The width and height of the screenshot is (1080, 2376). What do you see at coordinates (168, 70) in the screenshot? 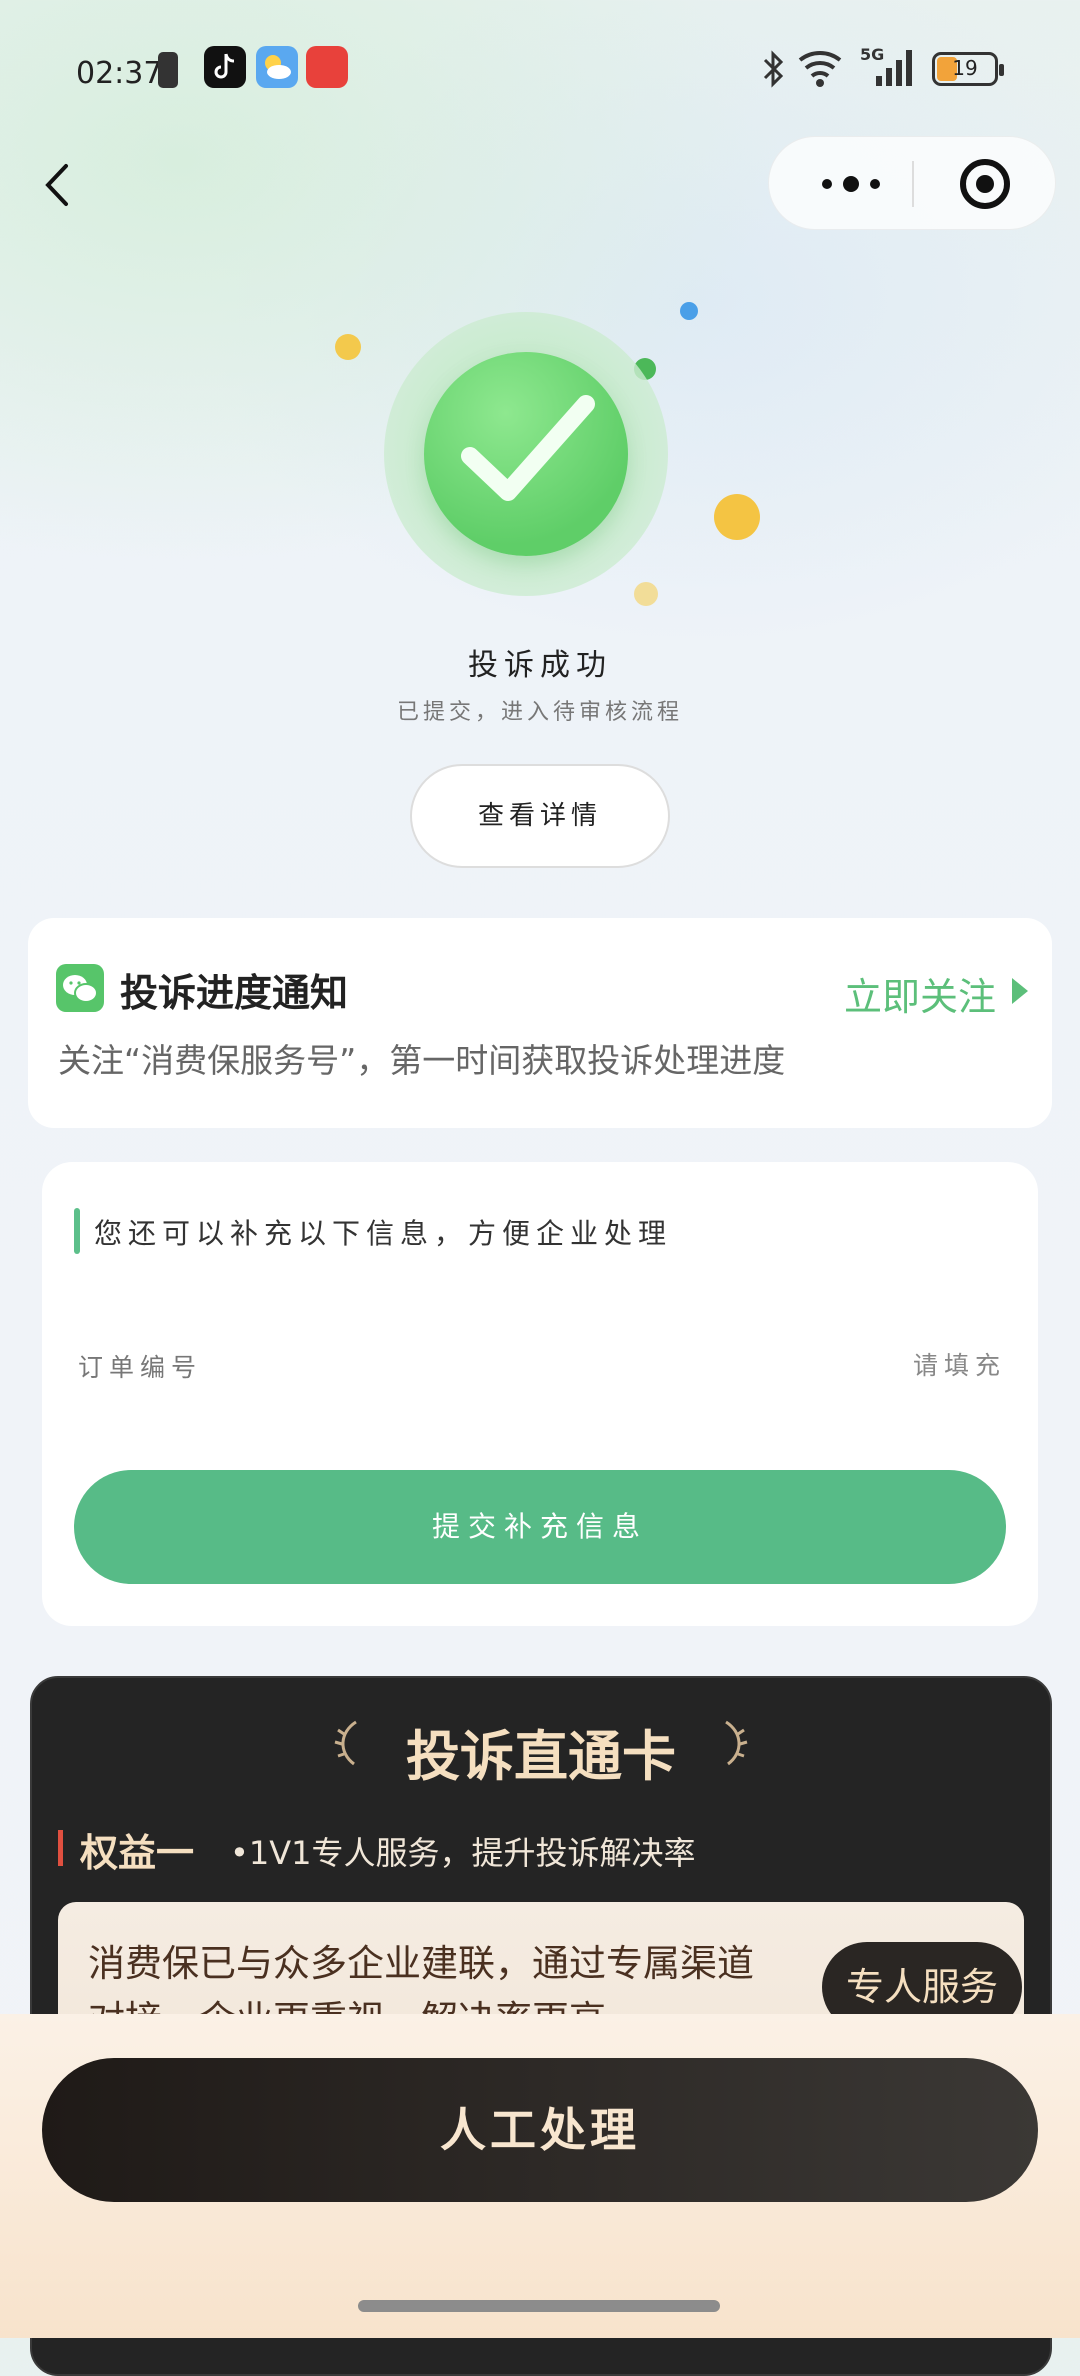
I see `alert-icon` at bounding box center [168, 70].